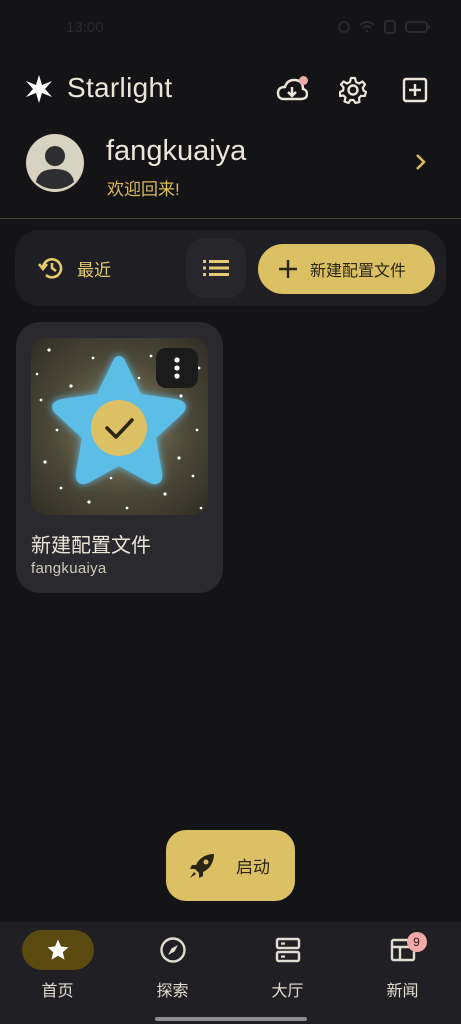 The image size is (461, 1024). Describe the element at coordinates (119, 426) in the screenshot. I see `profile-image` at that location.